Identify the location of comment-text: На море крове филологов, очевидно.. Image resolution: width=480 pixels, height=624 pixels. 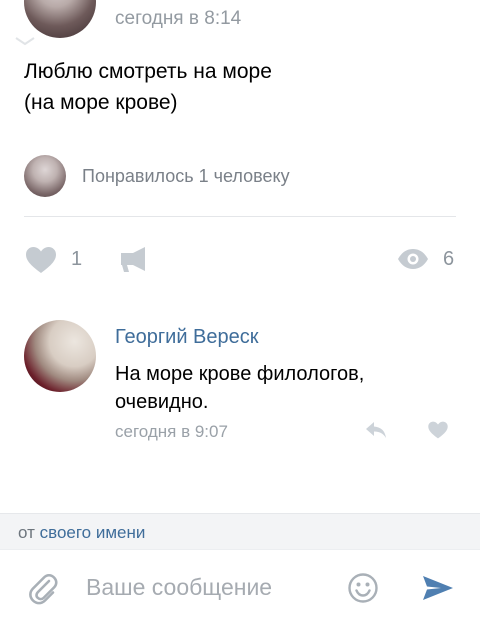
(290, 388).